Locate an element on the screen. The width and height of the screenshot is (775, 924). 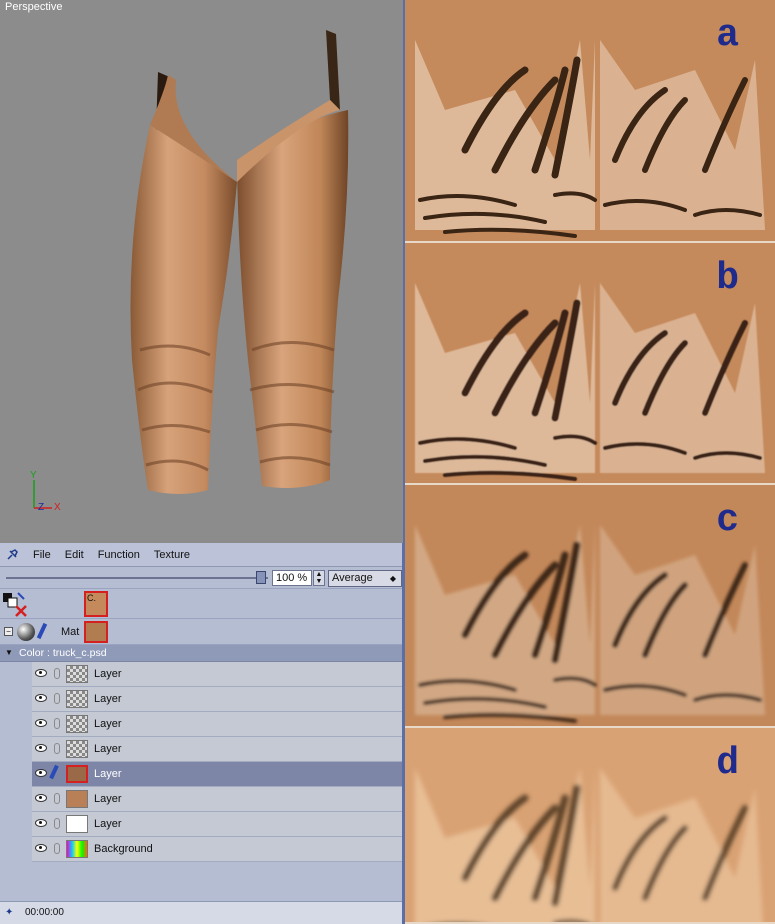
color-channel-row: ▼ Color : truck_c.psd is located at coordinates (201, 653).